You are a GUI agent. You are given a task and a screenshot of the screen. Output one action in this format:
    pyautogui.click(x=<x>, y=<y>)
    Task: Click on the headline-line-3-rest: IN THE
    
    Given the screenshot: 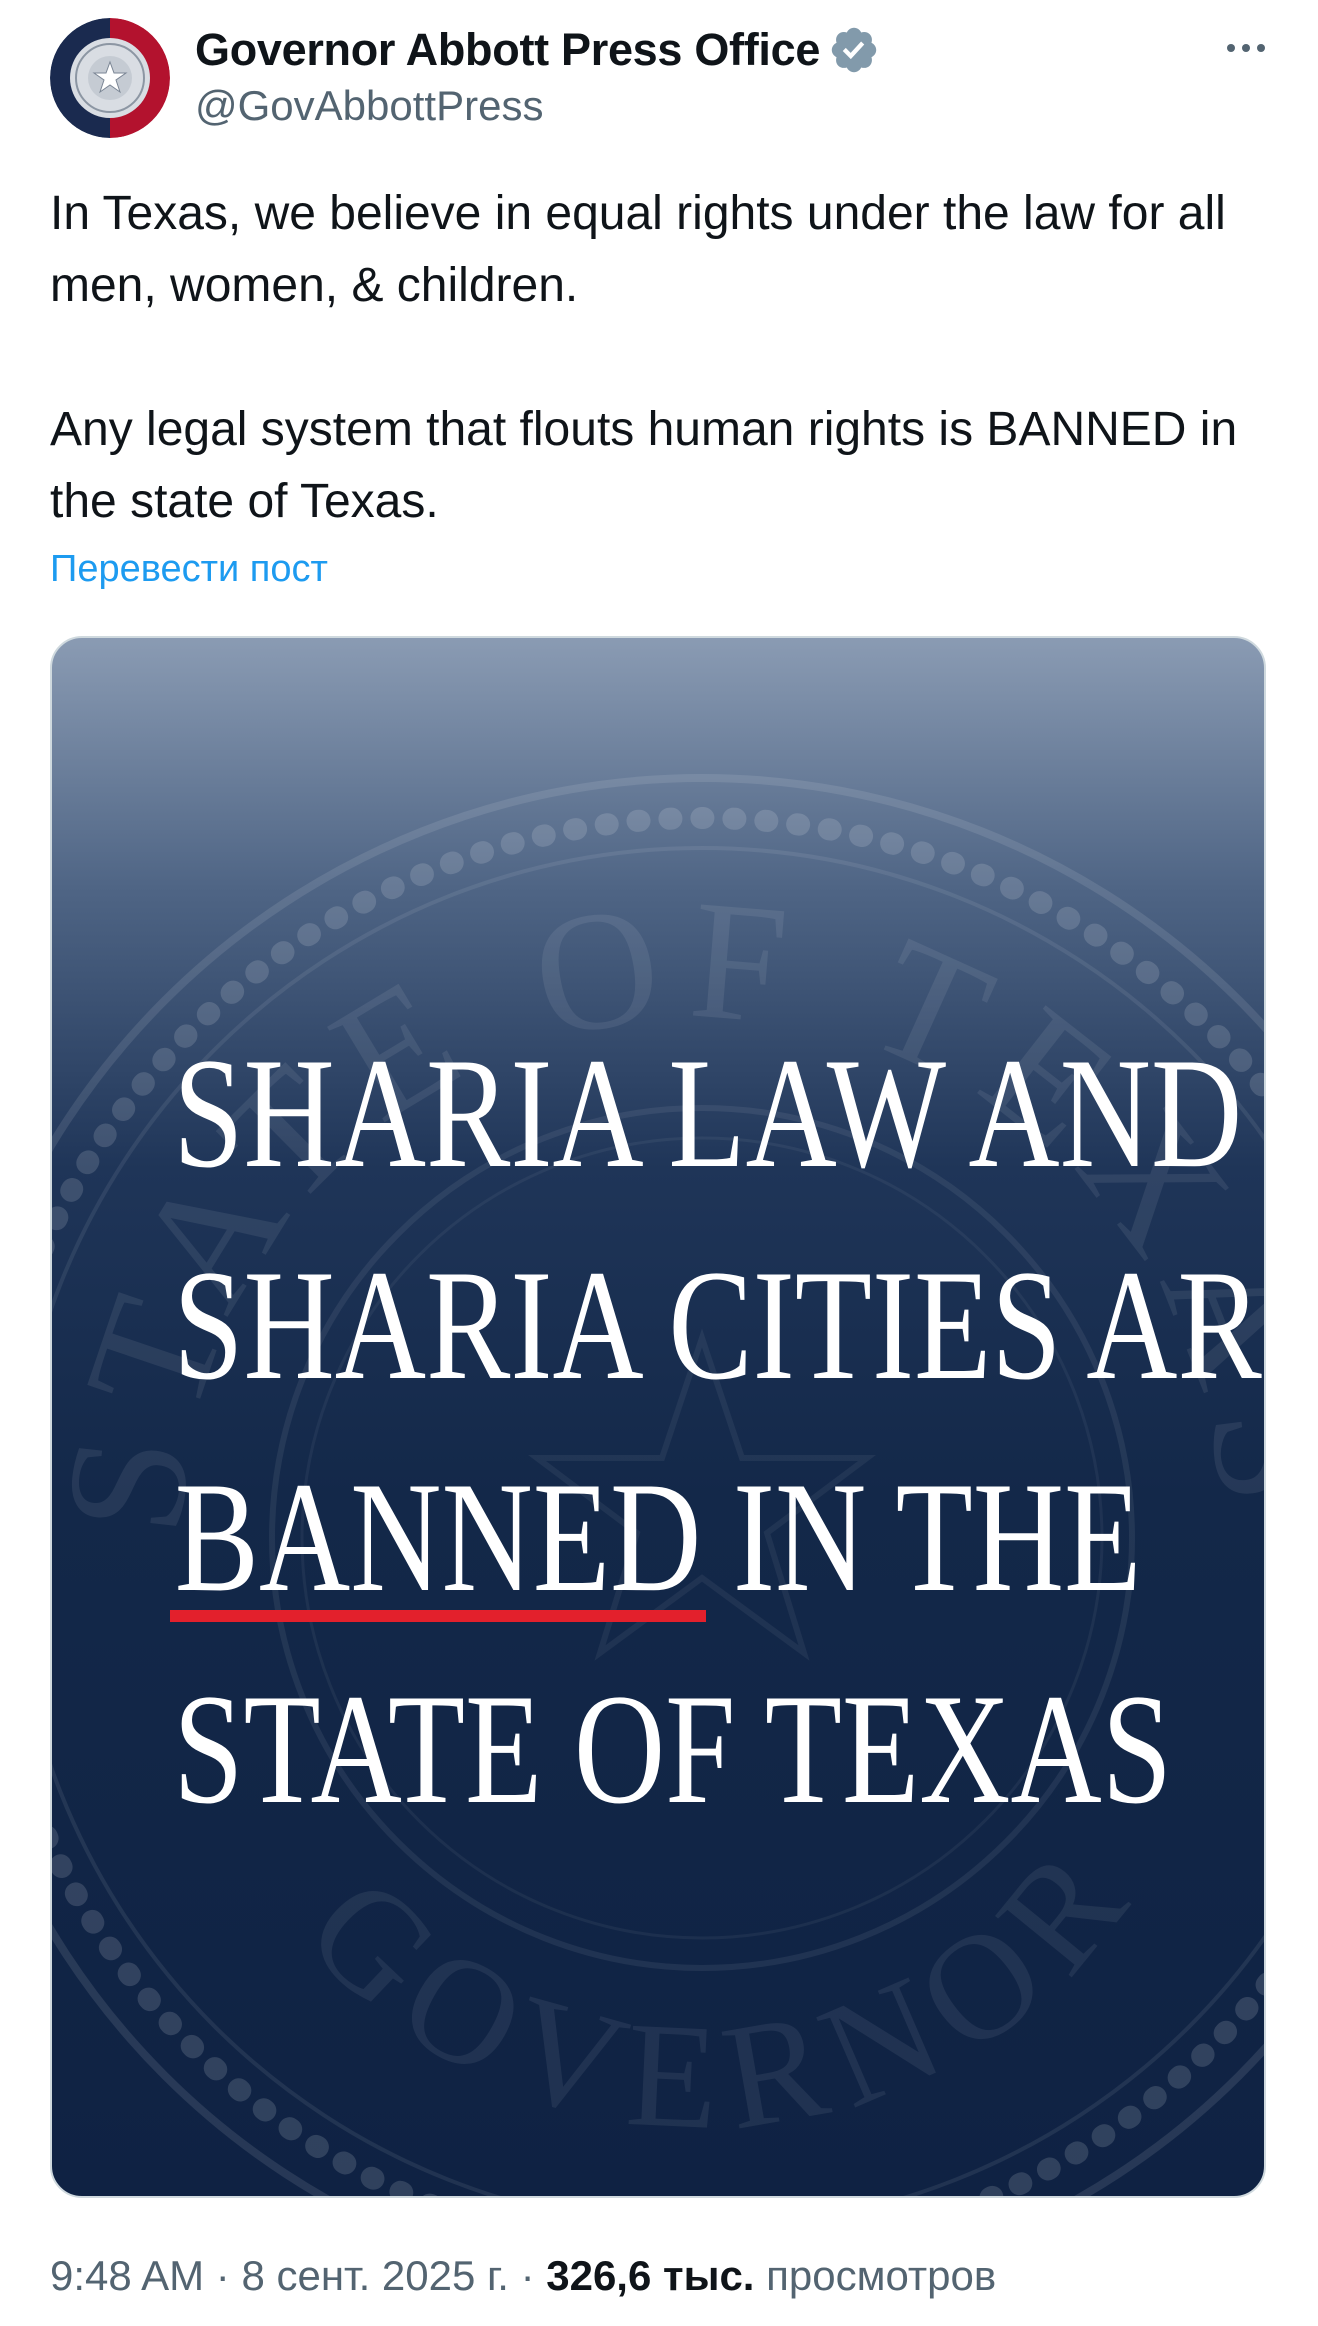 What is the action you would take?
    pyautogui.click(x=921, y=1537)
    